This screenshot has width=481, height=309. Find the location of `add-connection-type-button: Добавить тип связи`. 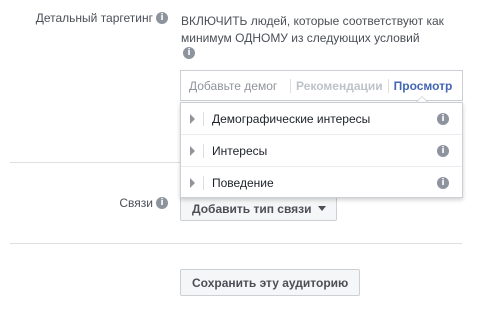

add-connection-type-button: Добавить тип связи is located at coordinates (258, 208).